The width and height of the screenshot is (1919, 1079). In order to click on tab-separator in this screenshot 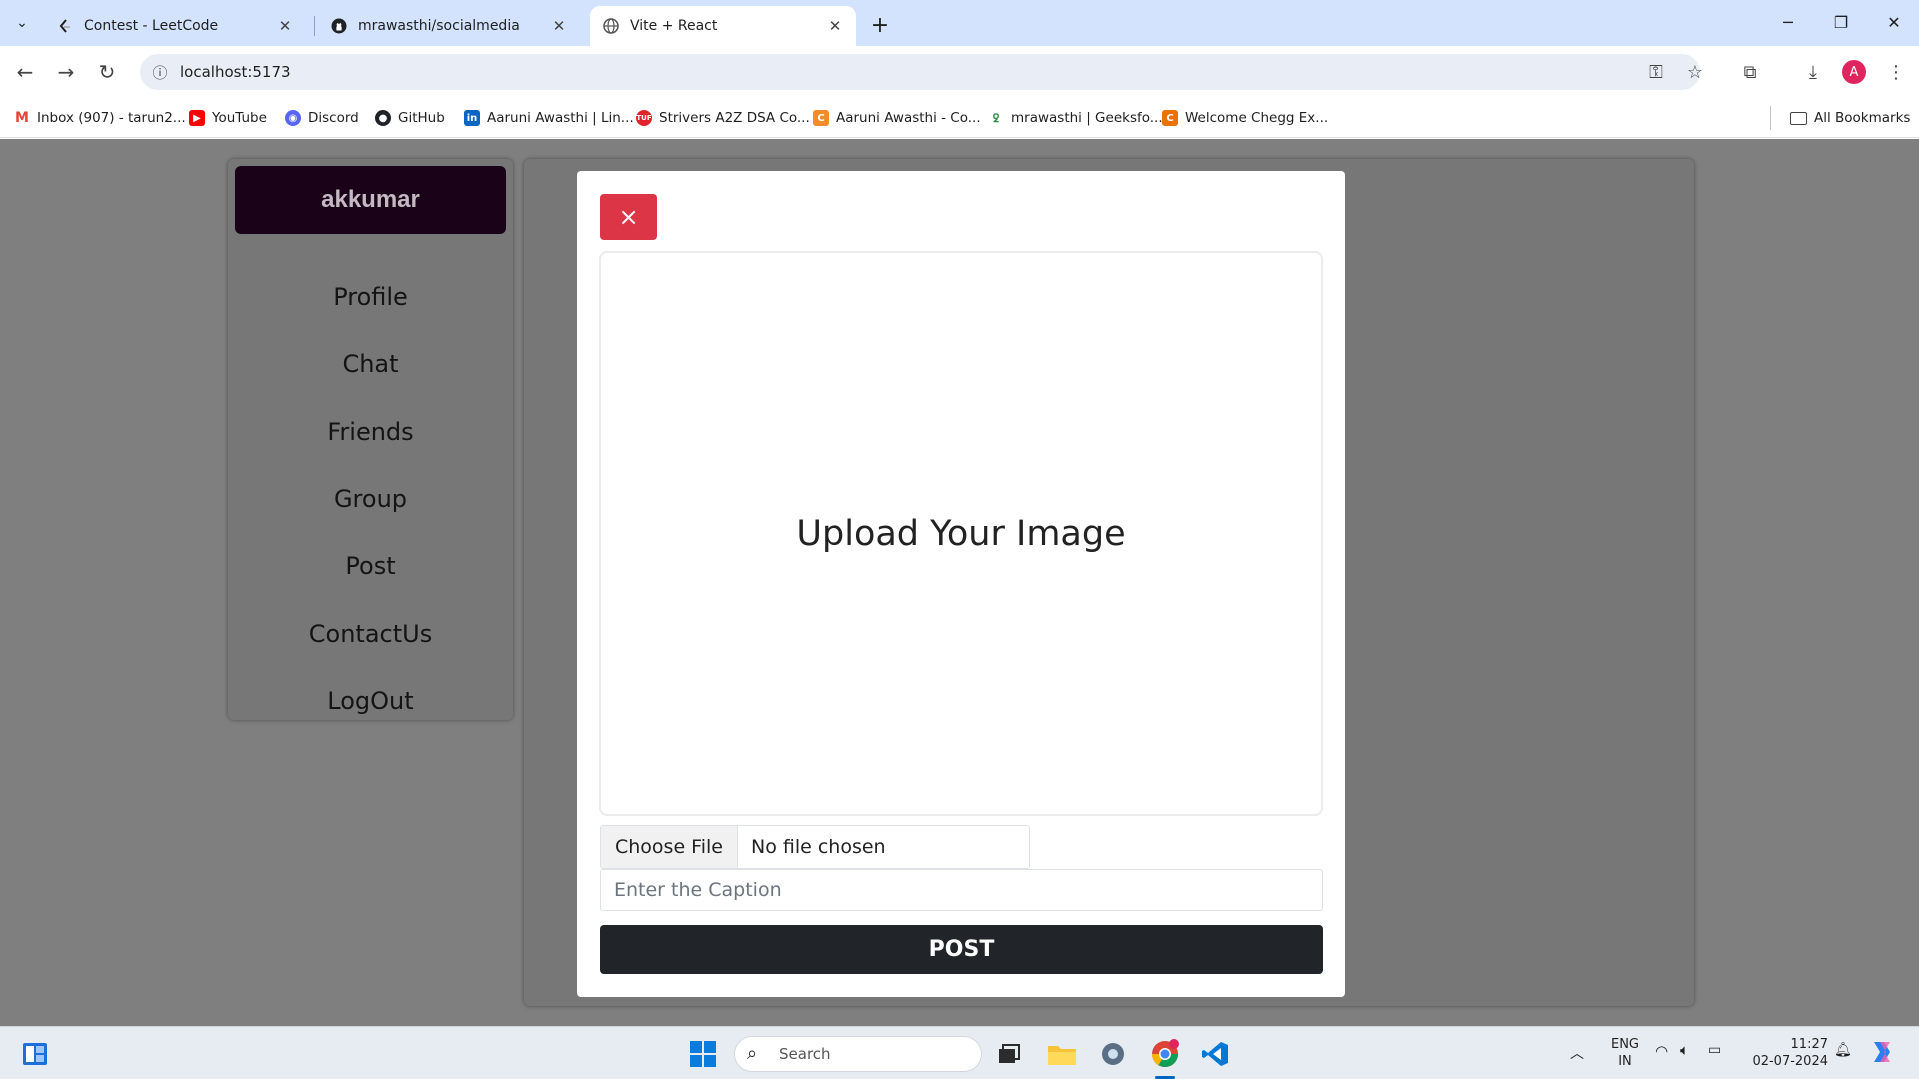, I will do `click(314, 26)`.